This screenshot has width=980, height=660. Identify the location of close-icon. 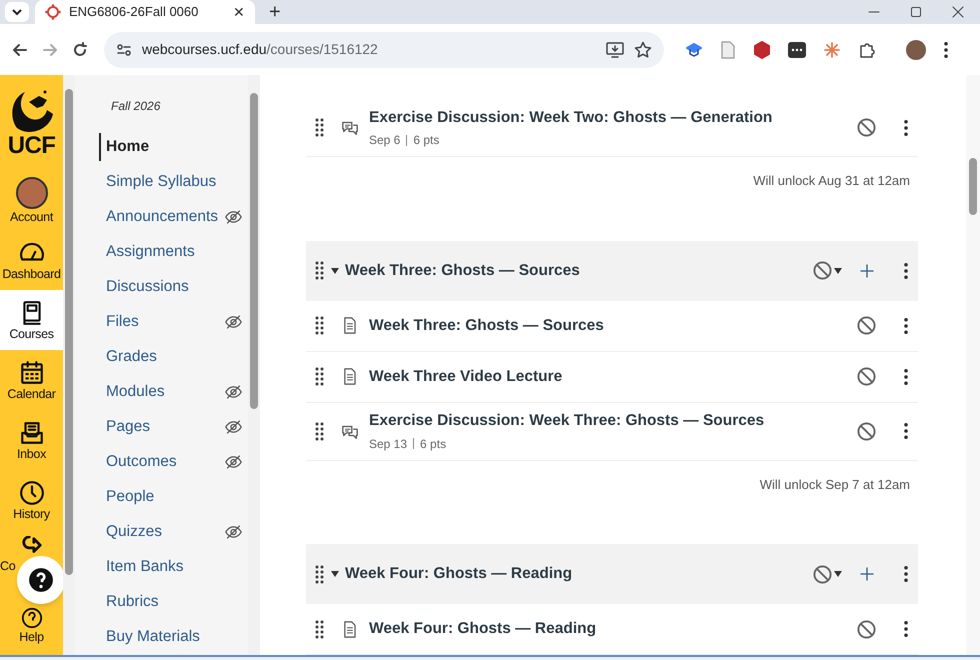
(958, 12).